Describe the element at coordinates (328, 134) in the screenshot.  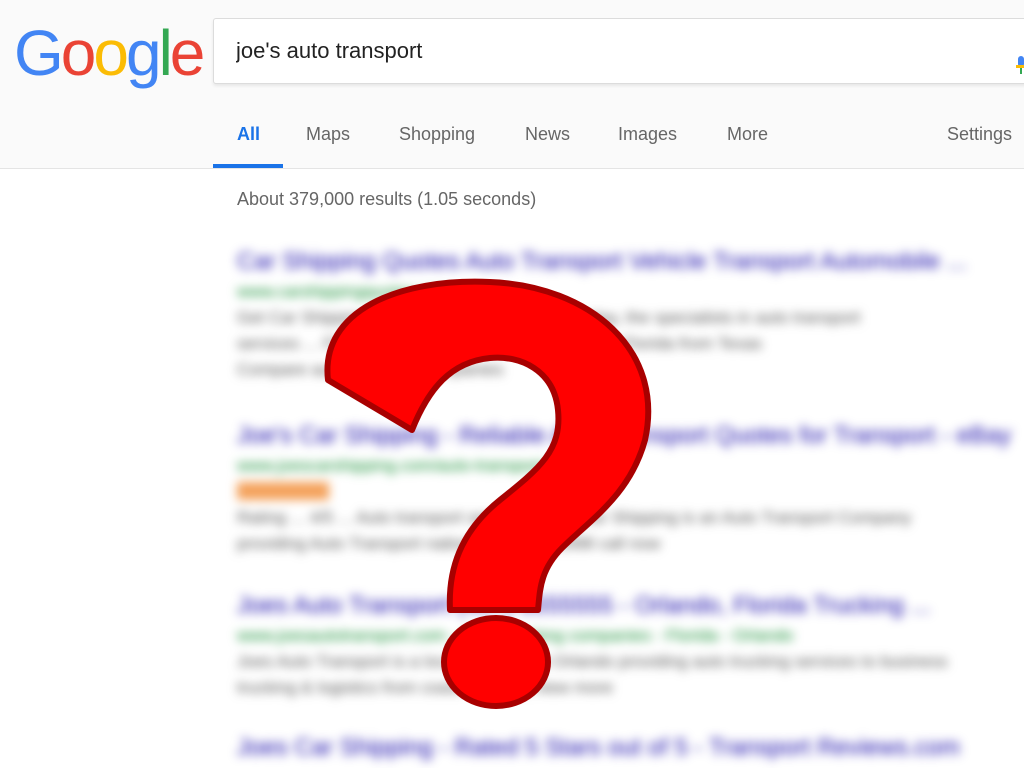
I see `tab-maps: Maps` at that location.